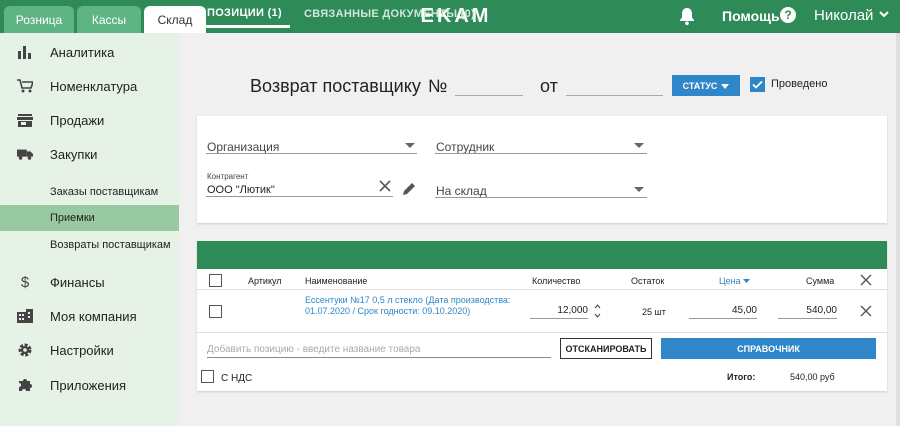  I want to click on price-header-label: Цена, so click(730, 281).